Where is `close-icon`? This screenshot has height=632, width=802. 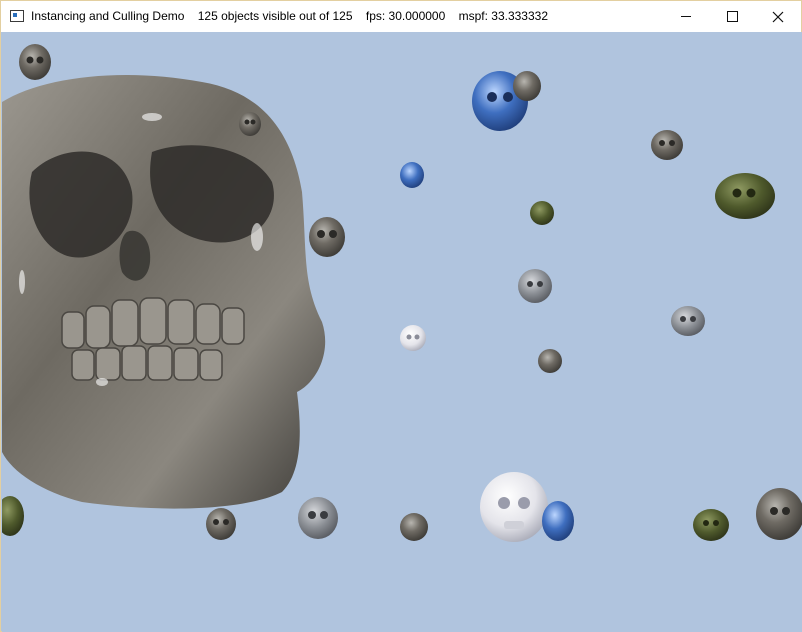
close-icon is located at coordinates (778, 16).